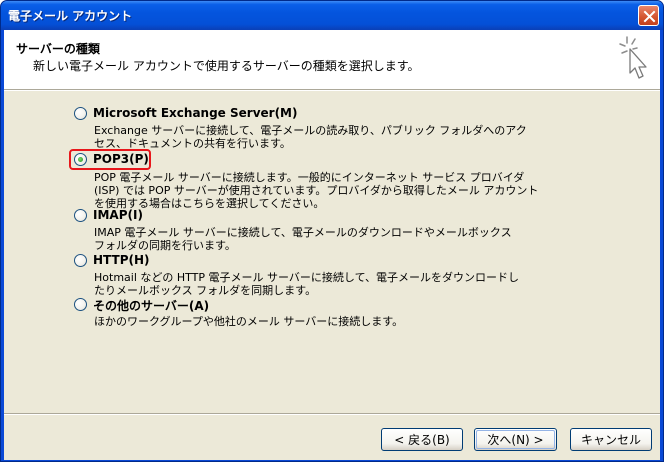 The image size is (664, 462). Describe the element at coordinates (80, 159) in the screenshot. I see `radio-pop3` at that location.